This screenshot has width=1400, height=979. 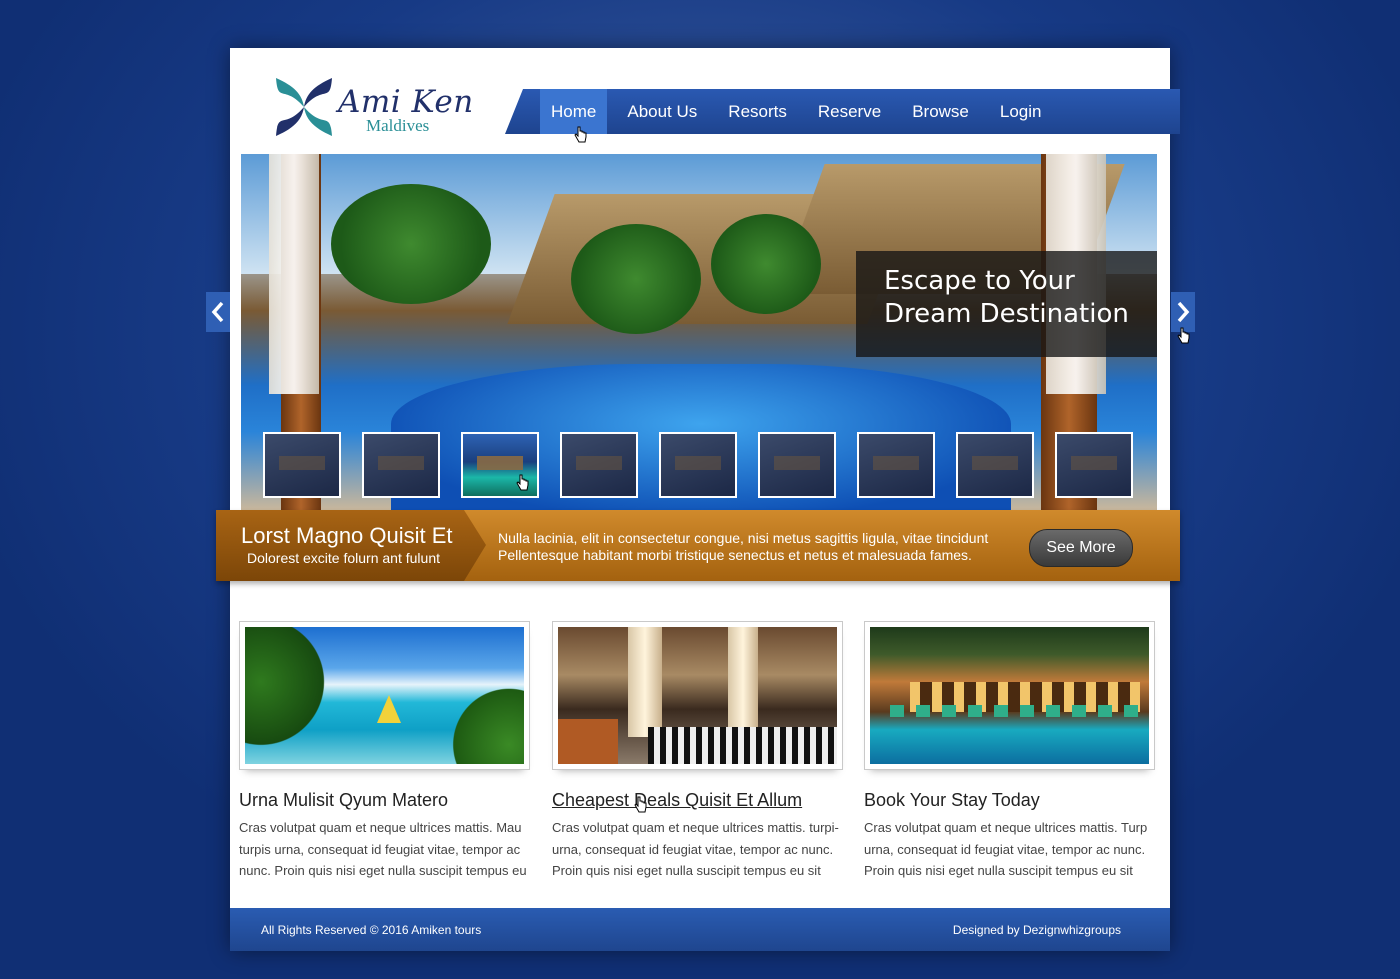 I want to click on slider-next-button, so click(x=1183, y=312).